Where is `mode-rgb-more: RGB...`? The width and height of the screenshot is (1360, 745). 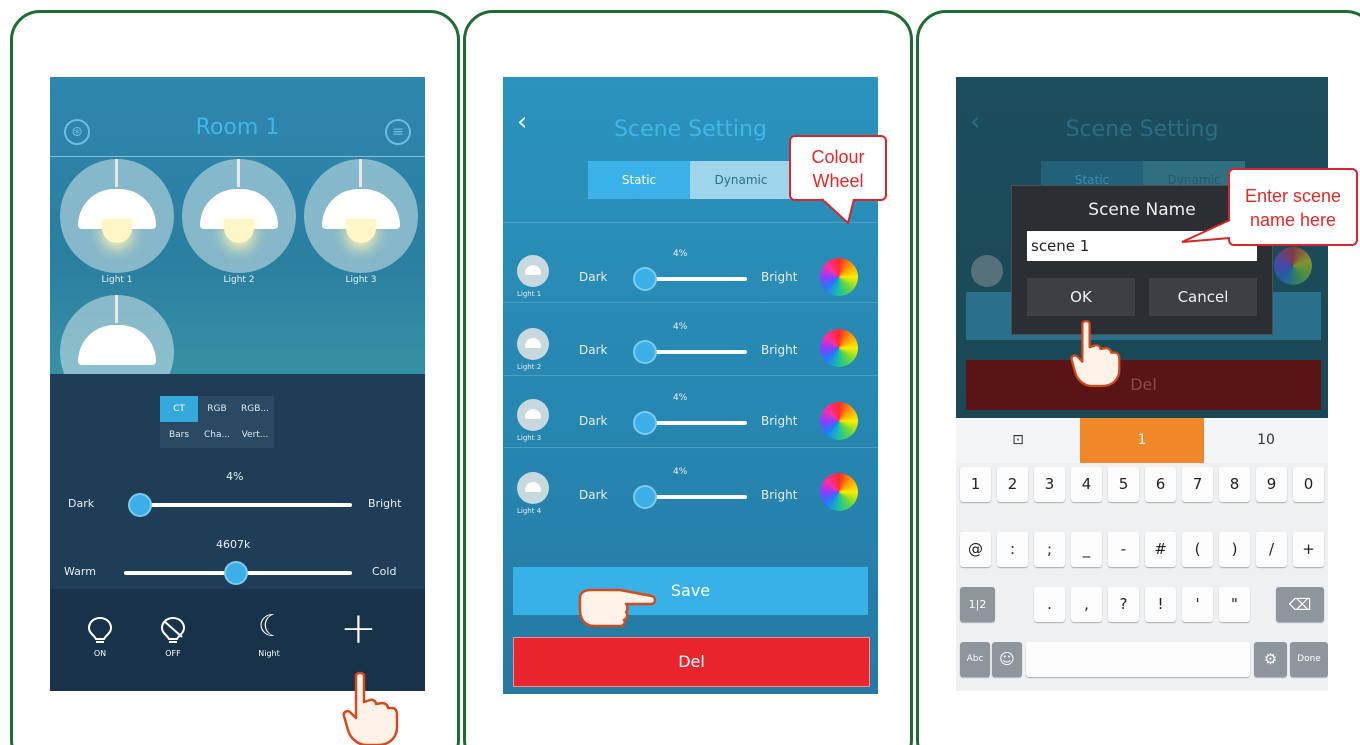
mode-rgb-more: RGB... is located at coordinates (255, 409).